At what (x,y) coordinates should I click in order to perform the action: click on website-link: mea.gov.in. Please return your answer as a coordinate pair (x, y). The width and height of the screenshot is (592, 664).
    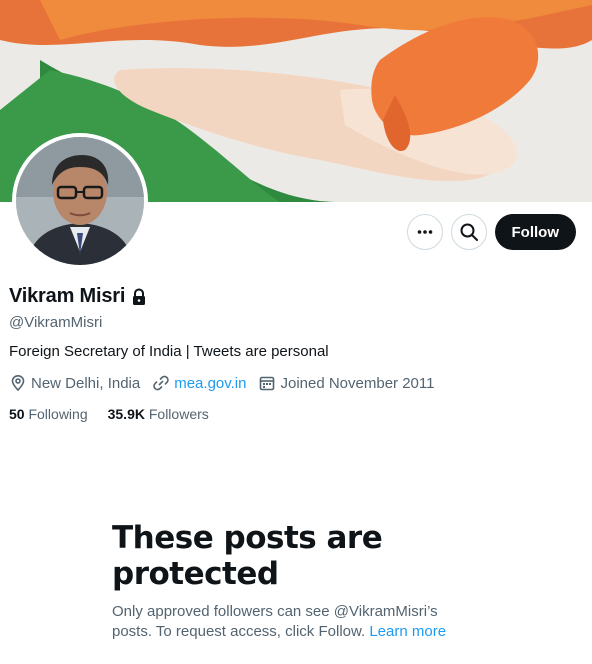
    Looking at the image, I should click on (210, 383).